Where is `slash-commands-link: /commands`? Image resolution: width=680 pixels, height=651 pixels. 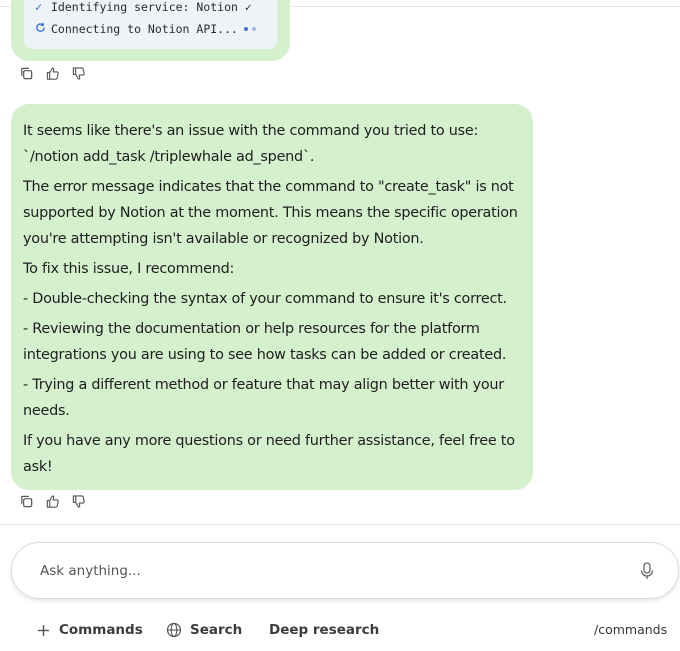 slash-commands-link: /commands is located at coordinates (630, 629).